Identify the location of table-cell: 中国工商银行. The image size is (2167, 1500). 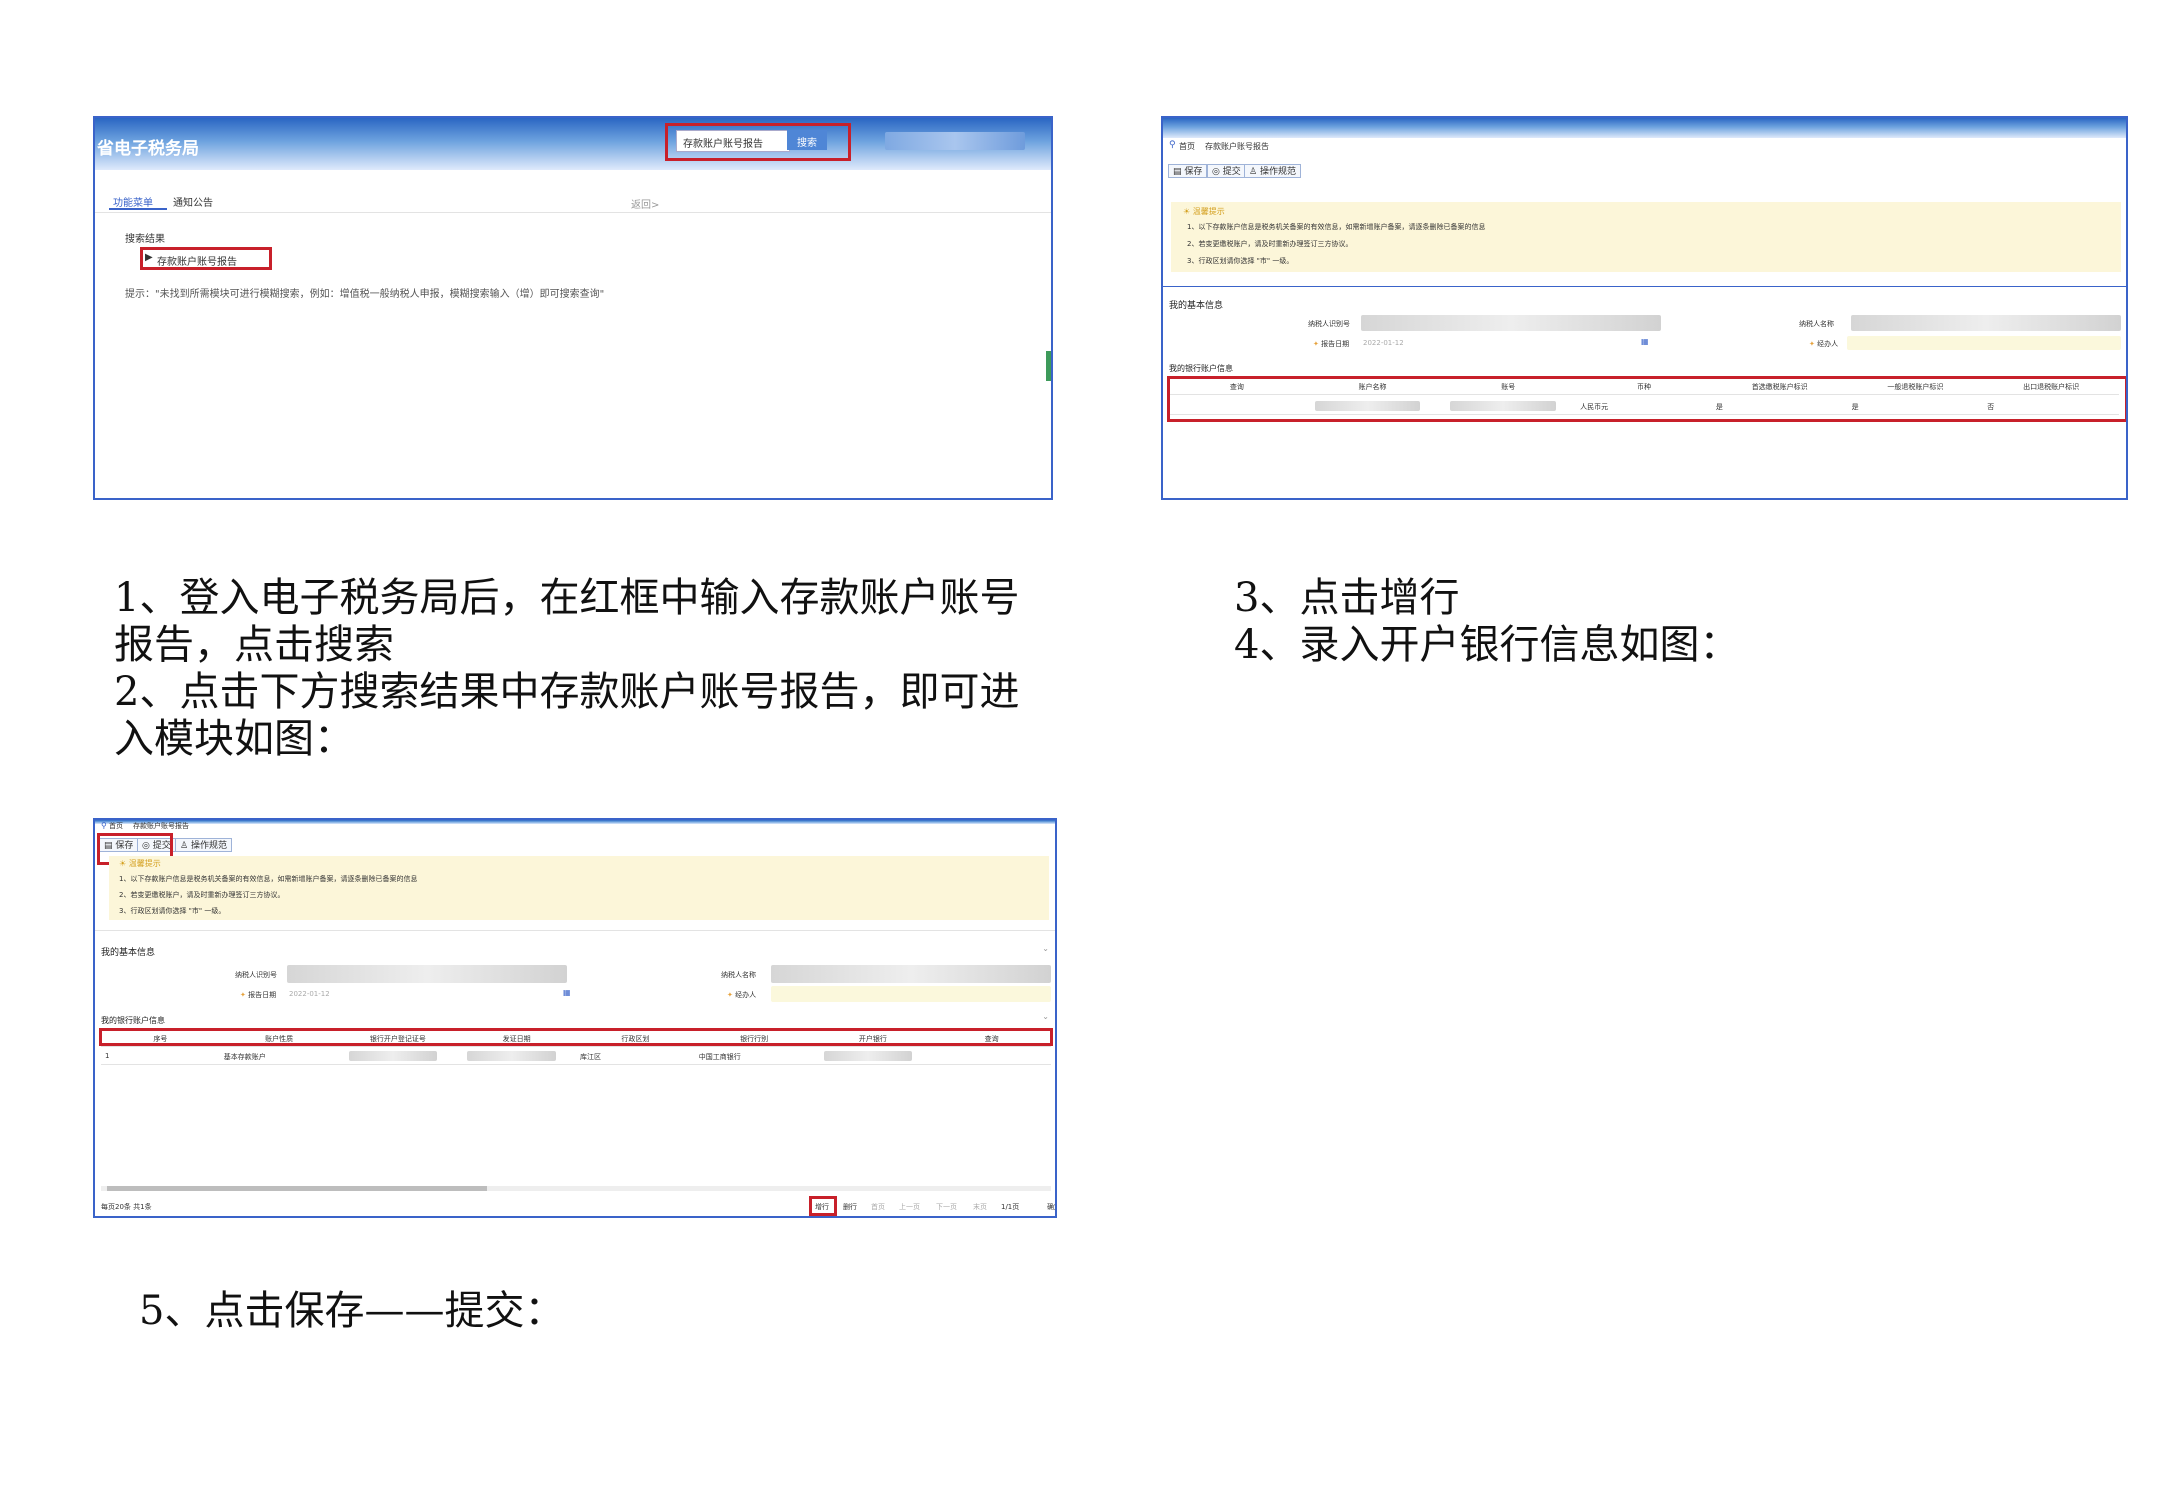
(754, 1057).